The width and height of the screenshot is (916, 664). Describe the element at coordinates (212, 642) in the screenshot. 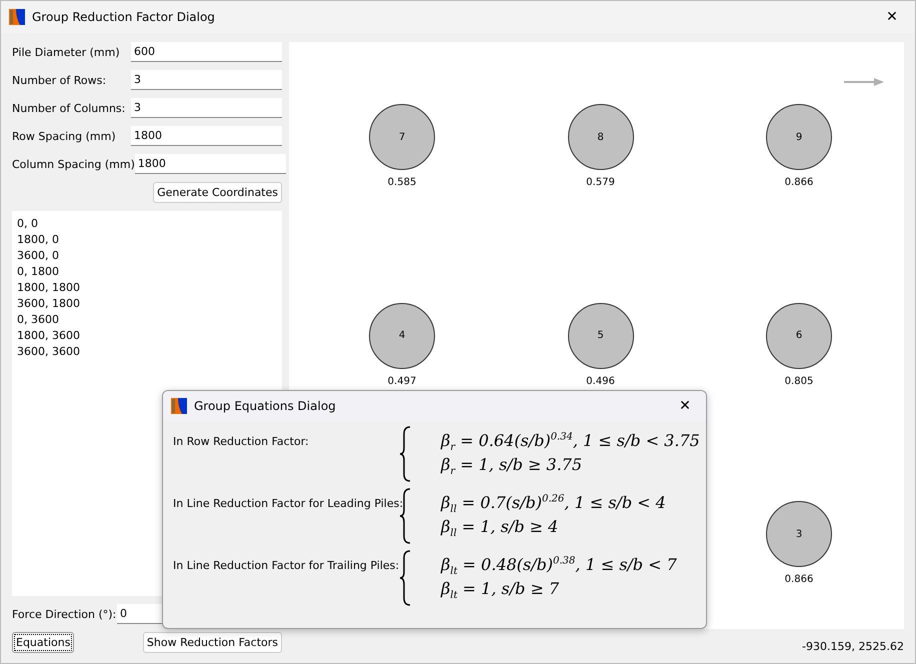

I see `show-reduction-factors-button: Show Reduction Factors` at that location.